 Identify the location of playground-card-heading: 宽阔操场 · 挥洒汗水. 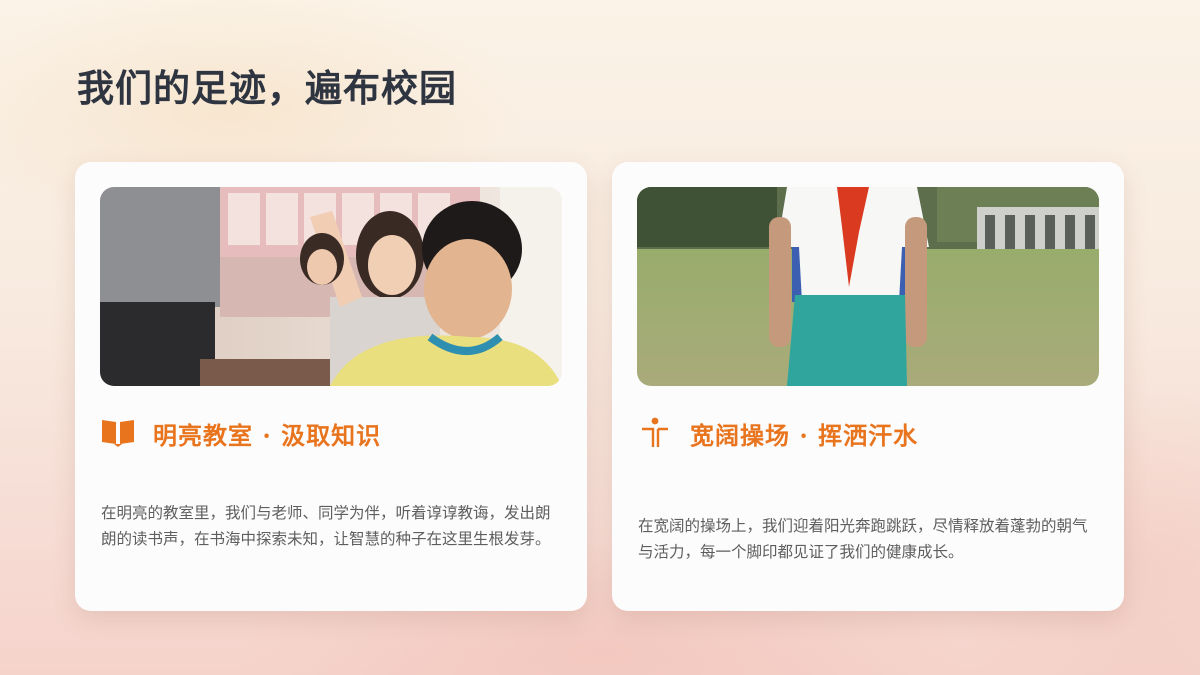
(778, 433).